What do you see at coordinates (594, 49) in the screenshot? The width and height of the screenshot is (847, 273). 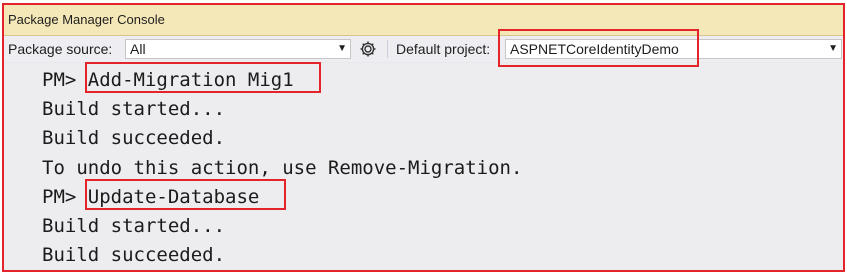 I see `default-project-value: ASPNETCoreIdentityDemo` at bounding box center [594, 49].